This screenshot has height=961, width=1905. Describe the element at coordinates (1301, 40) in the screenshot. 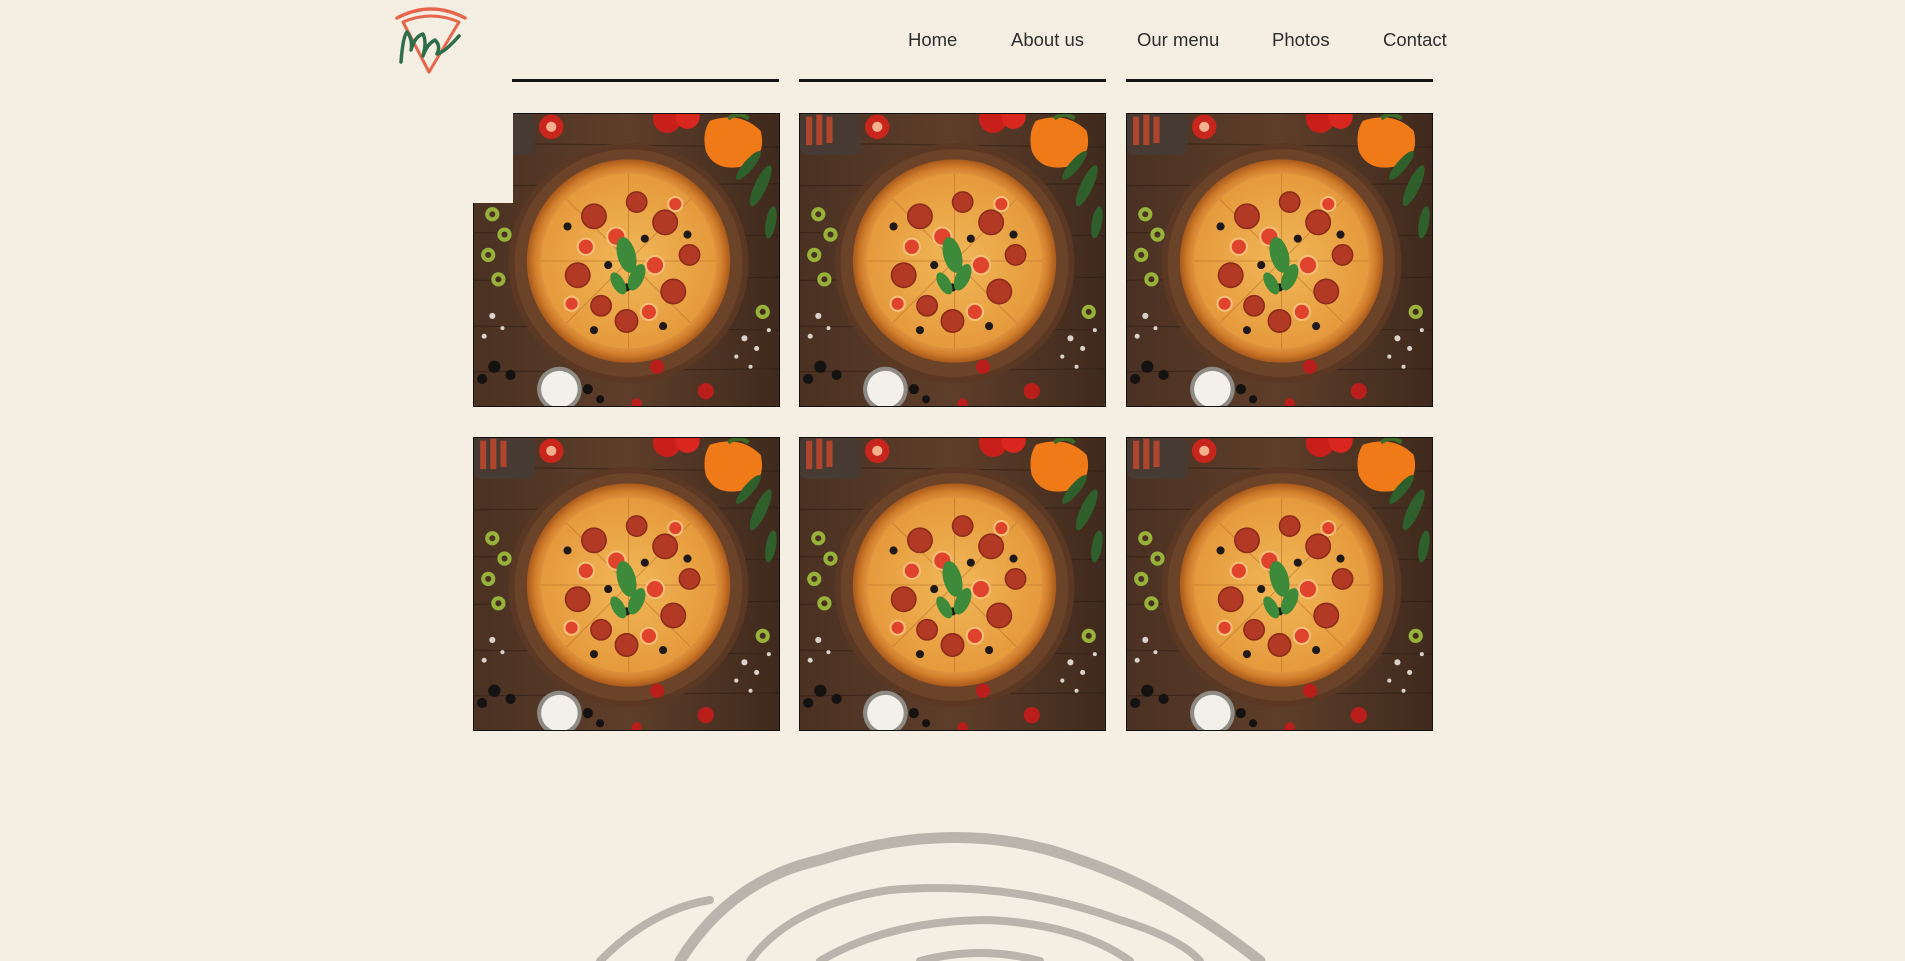

I see `nav-photos-link: Photos` at that location.